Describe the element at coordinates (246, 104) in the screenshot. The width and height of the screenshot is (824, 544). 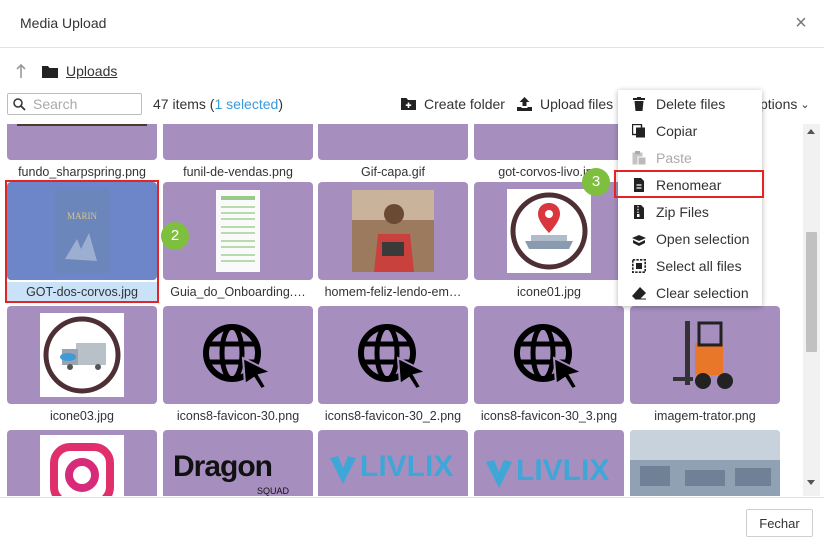
I see `selected-count-link: 1 selected` at that location.